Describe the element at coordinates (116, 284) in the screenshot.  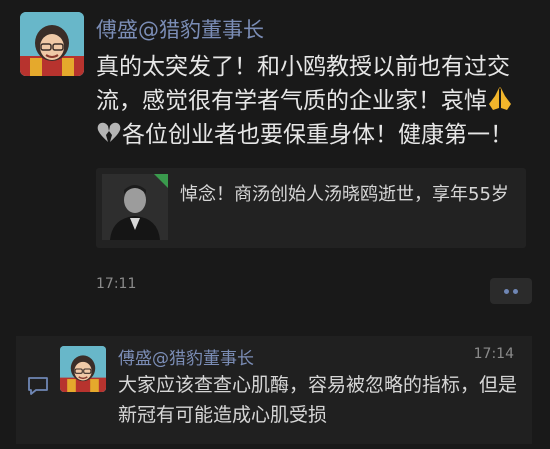
I see `post-time: 17:11` at that location.